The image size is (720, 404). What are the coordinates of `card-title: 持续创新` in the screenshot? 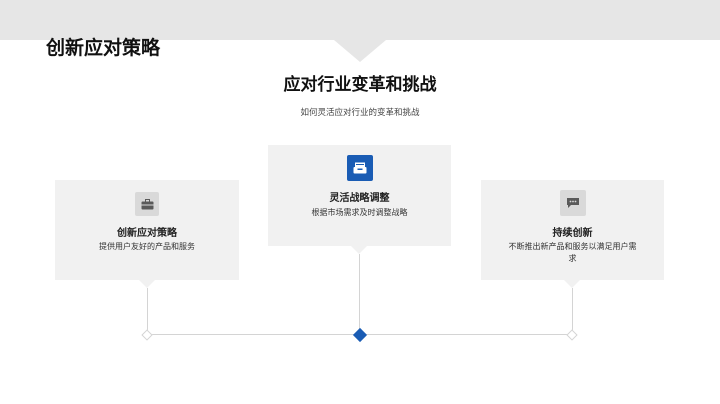 It's located at (572, 233).